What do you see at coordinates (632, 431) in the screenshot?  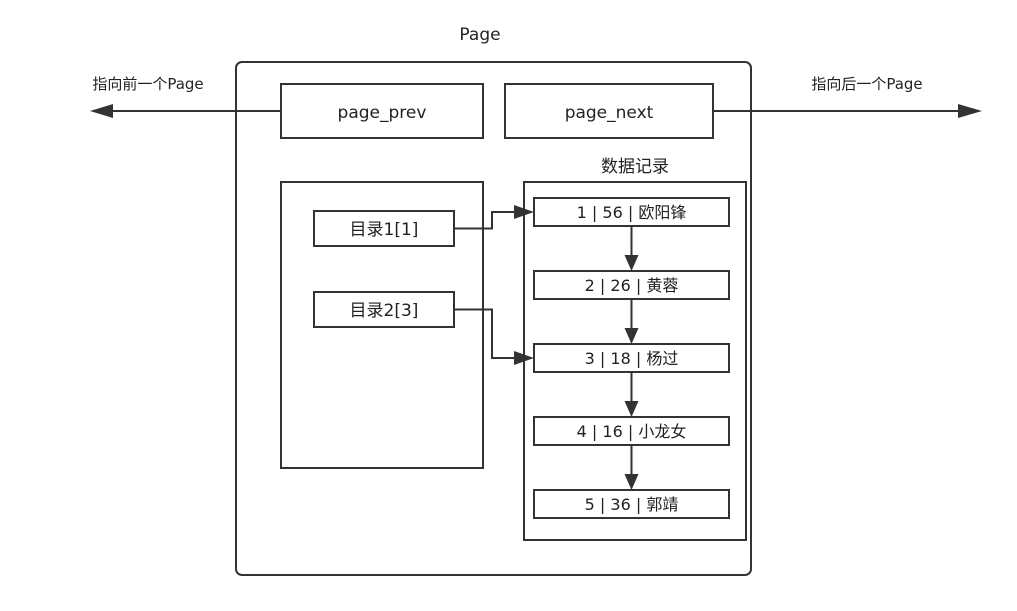 I see `record-label: 4 | 16 | 小龙女` at bounding box center [632, 431].